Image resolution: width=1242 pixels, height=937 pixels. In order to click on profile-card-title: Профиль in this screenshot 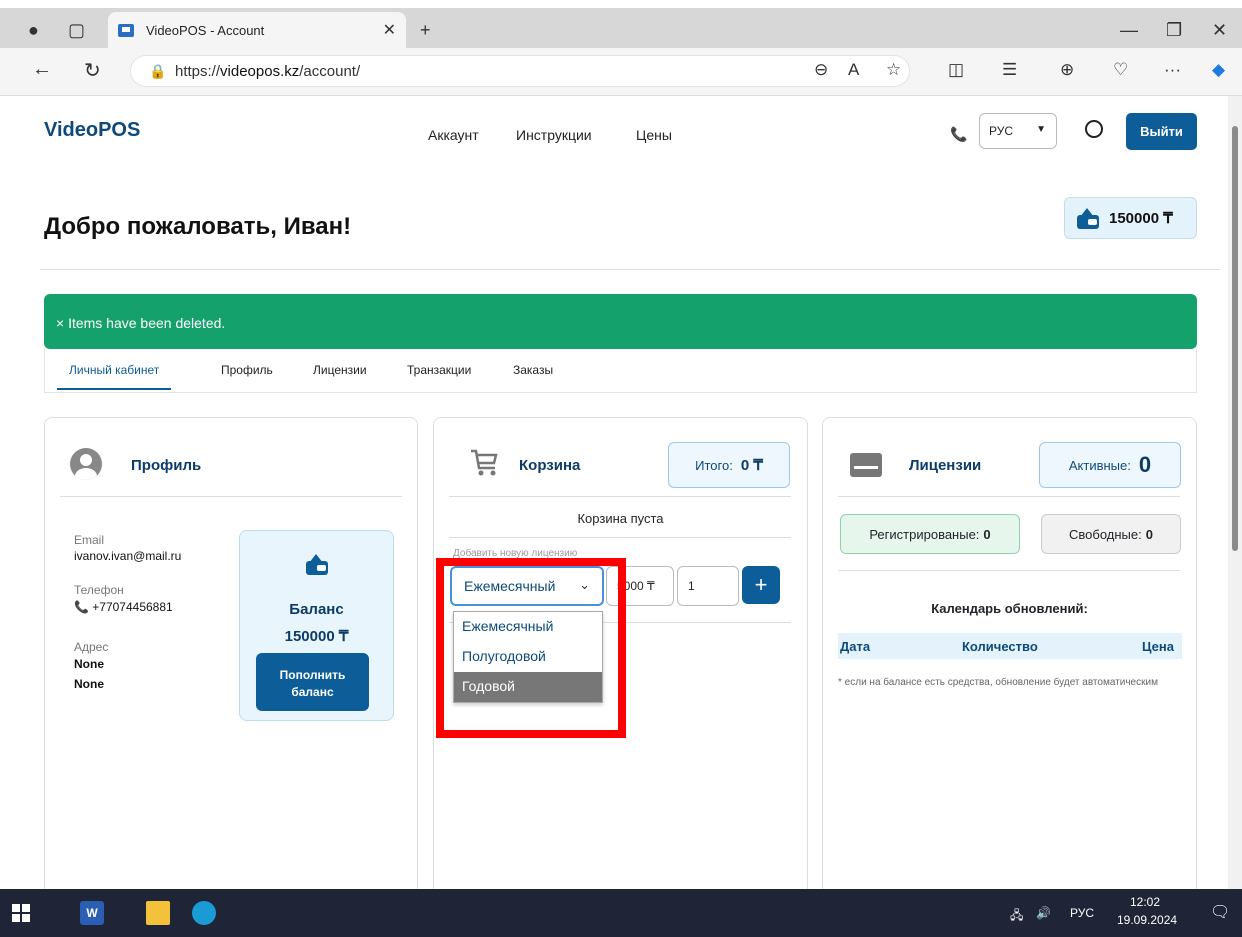, I will do `click(166, 465)`.